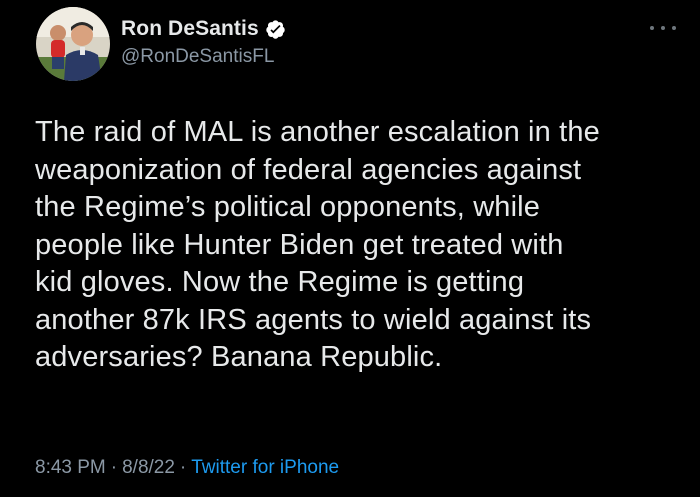  What do you see at coordinates (148, 467) in the screenshot?
I see `tweet-date: 8/8/22` at bounding box center [148, 467].